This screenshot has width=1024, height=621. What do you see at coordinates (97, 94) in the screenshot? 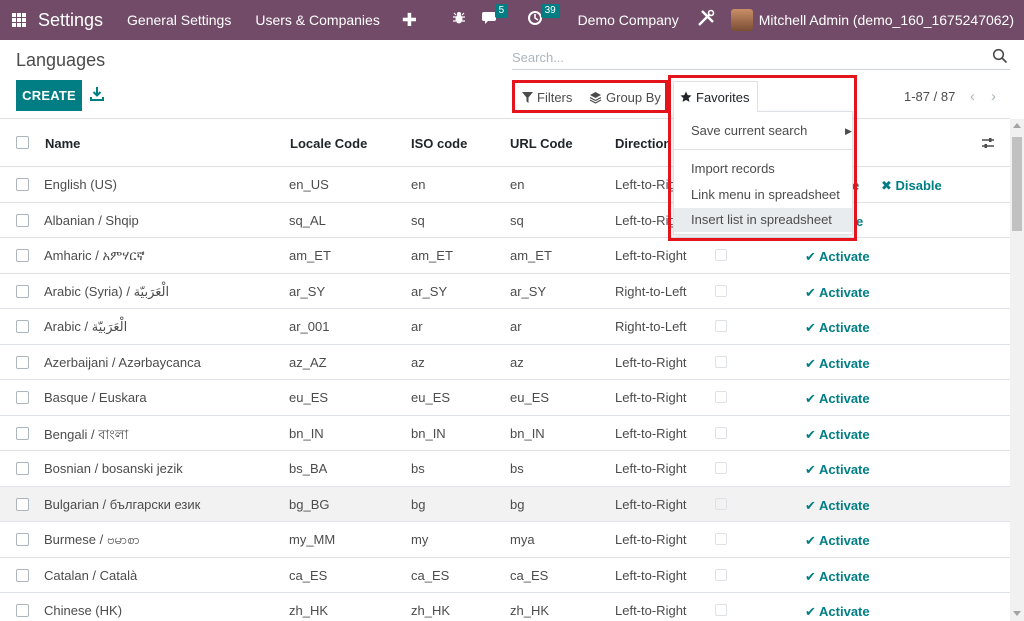
I see `download-icon` at bounding box center [97, 94].